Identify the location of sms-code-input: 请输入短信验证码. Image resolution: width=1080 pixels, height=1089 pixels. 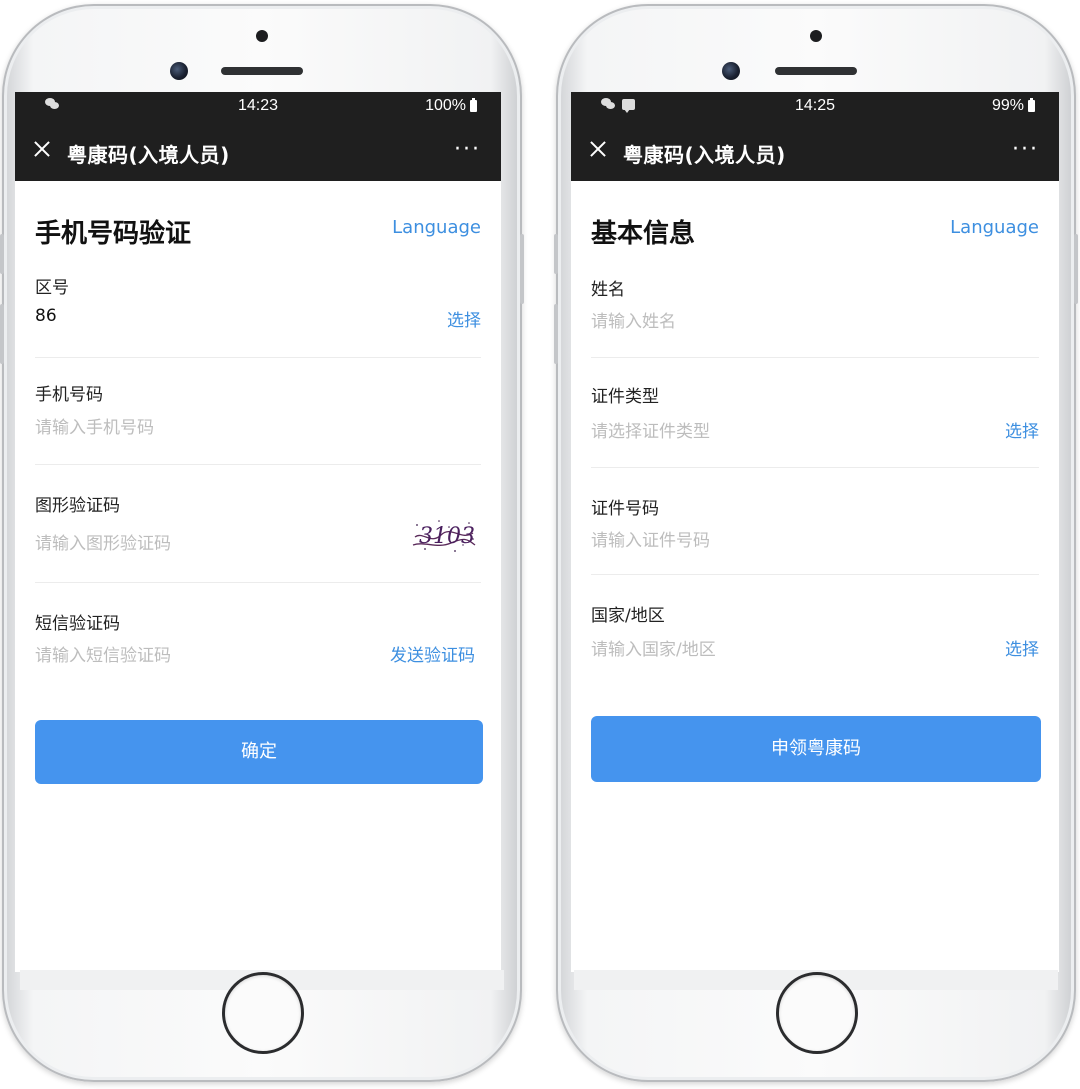
(103, 653).